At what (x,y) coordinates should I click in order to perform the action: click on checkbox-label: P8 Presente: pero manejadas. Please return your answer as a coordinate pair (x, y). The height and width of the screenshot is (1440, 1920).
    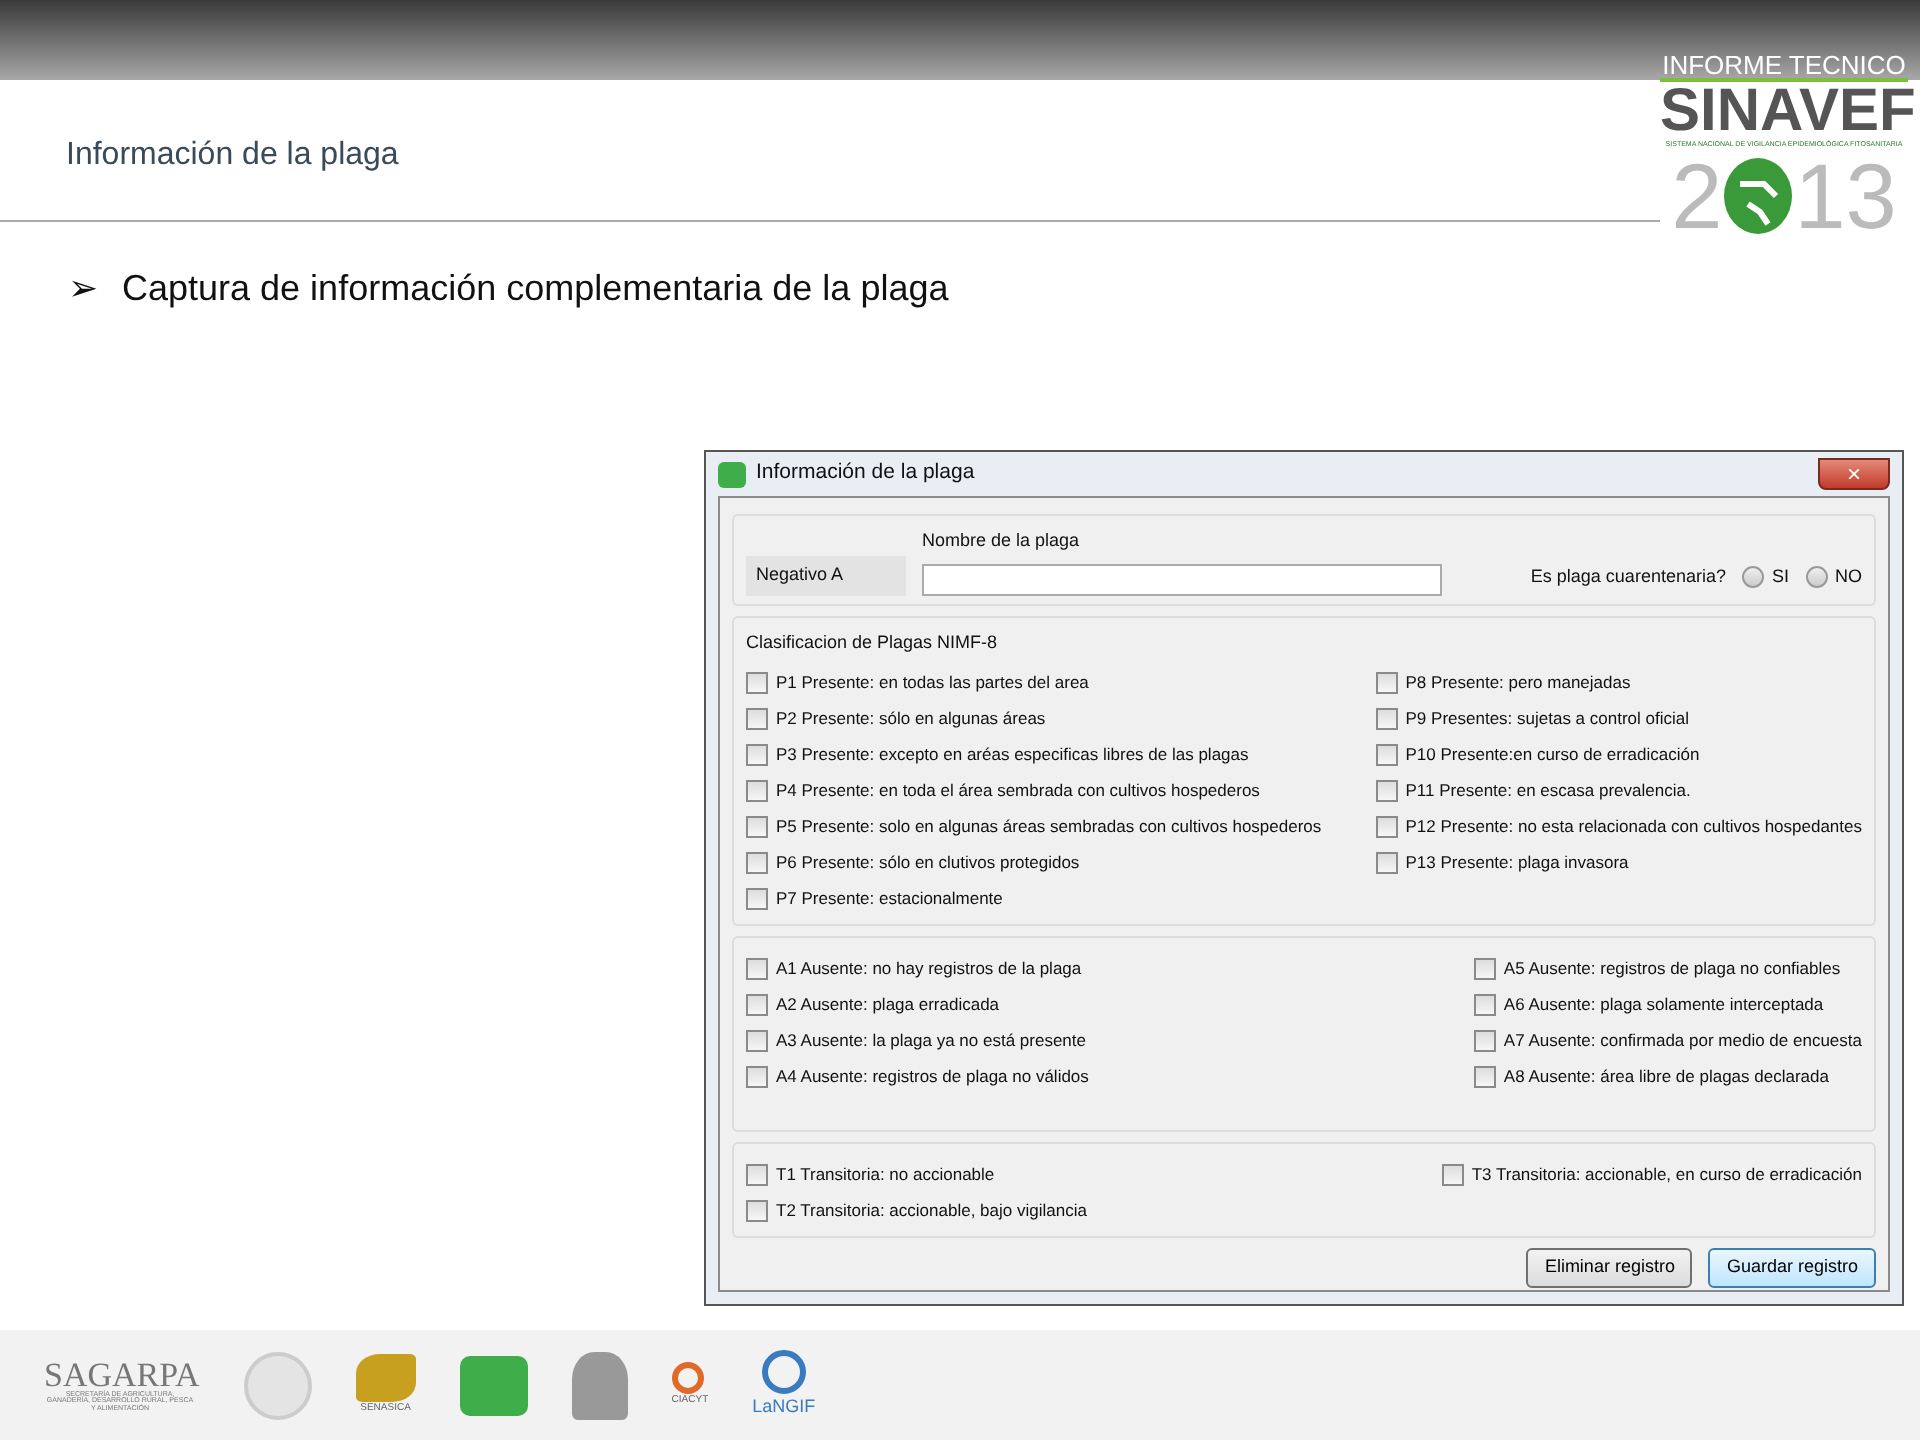
    Looking at the image, I should click on (1518, 682).